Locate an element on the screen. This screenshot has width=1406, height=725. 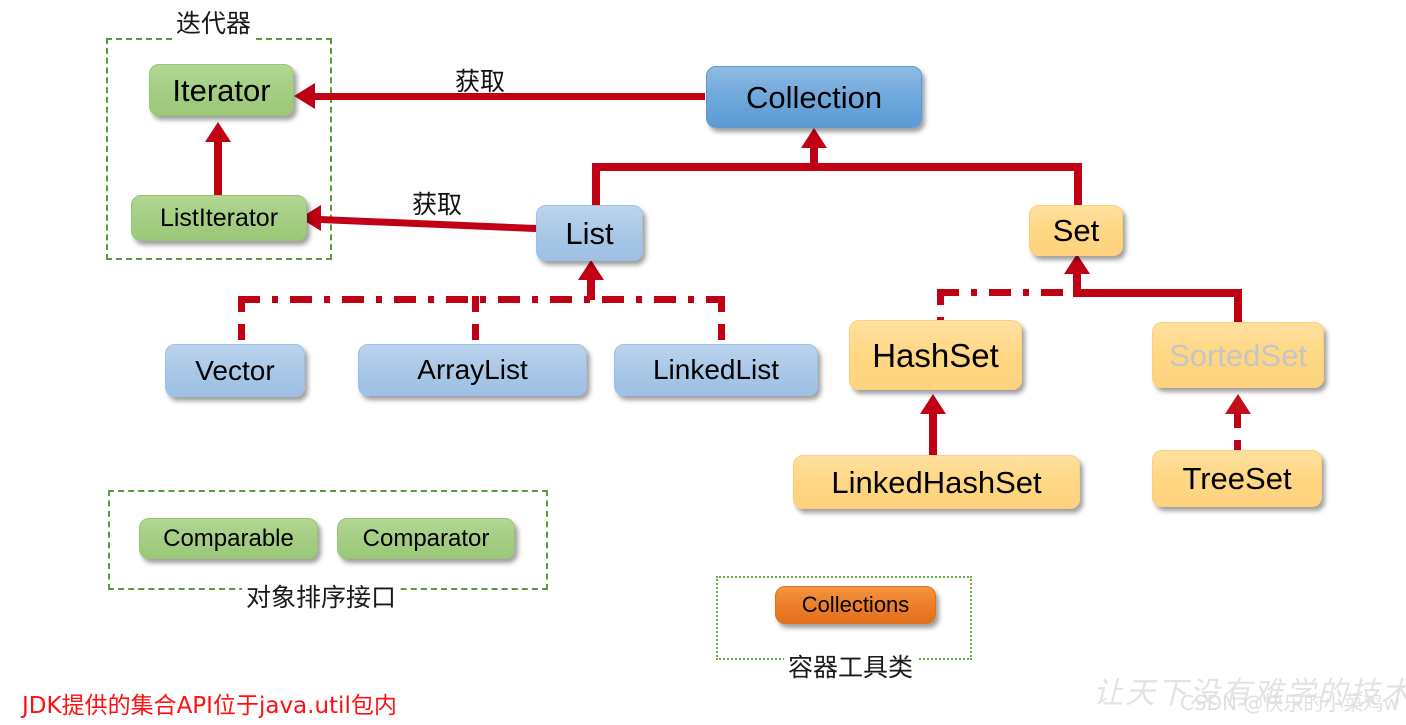
node-sortedset-label: SortedSet is located at coordinates (1238, 355).